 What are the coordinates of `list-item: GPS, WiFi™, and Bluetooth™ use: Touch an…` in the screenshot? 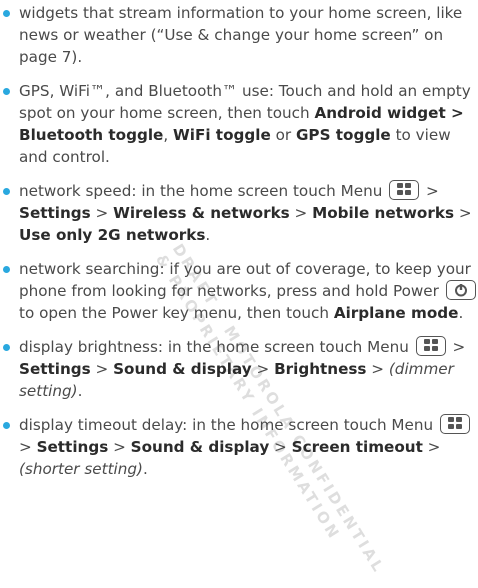 It's located at (239, 124).